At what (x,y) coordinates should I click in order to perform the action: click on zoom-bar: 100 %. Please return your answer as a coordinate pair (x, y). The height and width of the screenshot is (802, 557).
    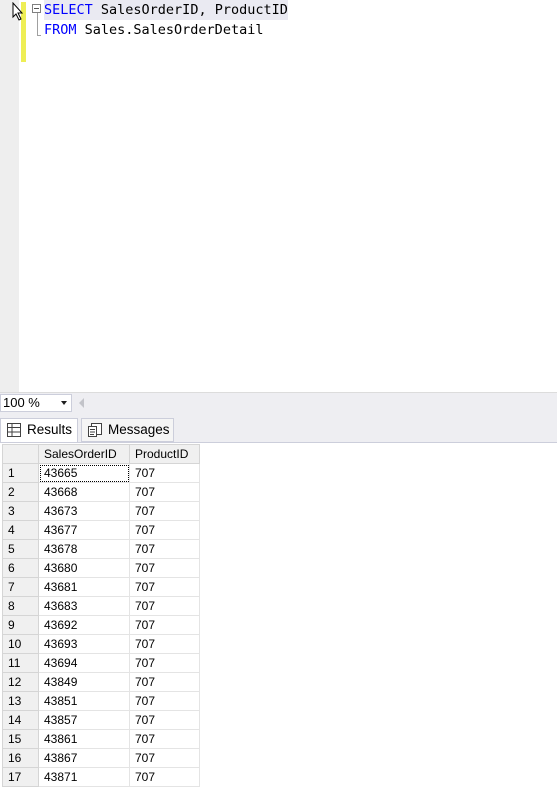
    Looking at the image, I should click on (278, 402).